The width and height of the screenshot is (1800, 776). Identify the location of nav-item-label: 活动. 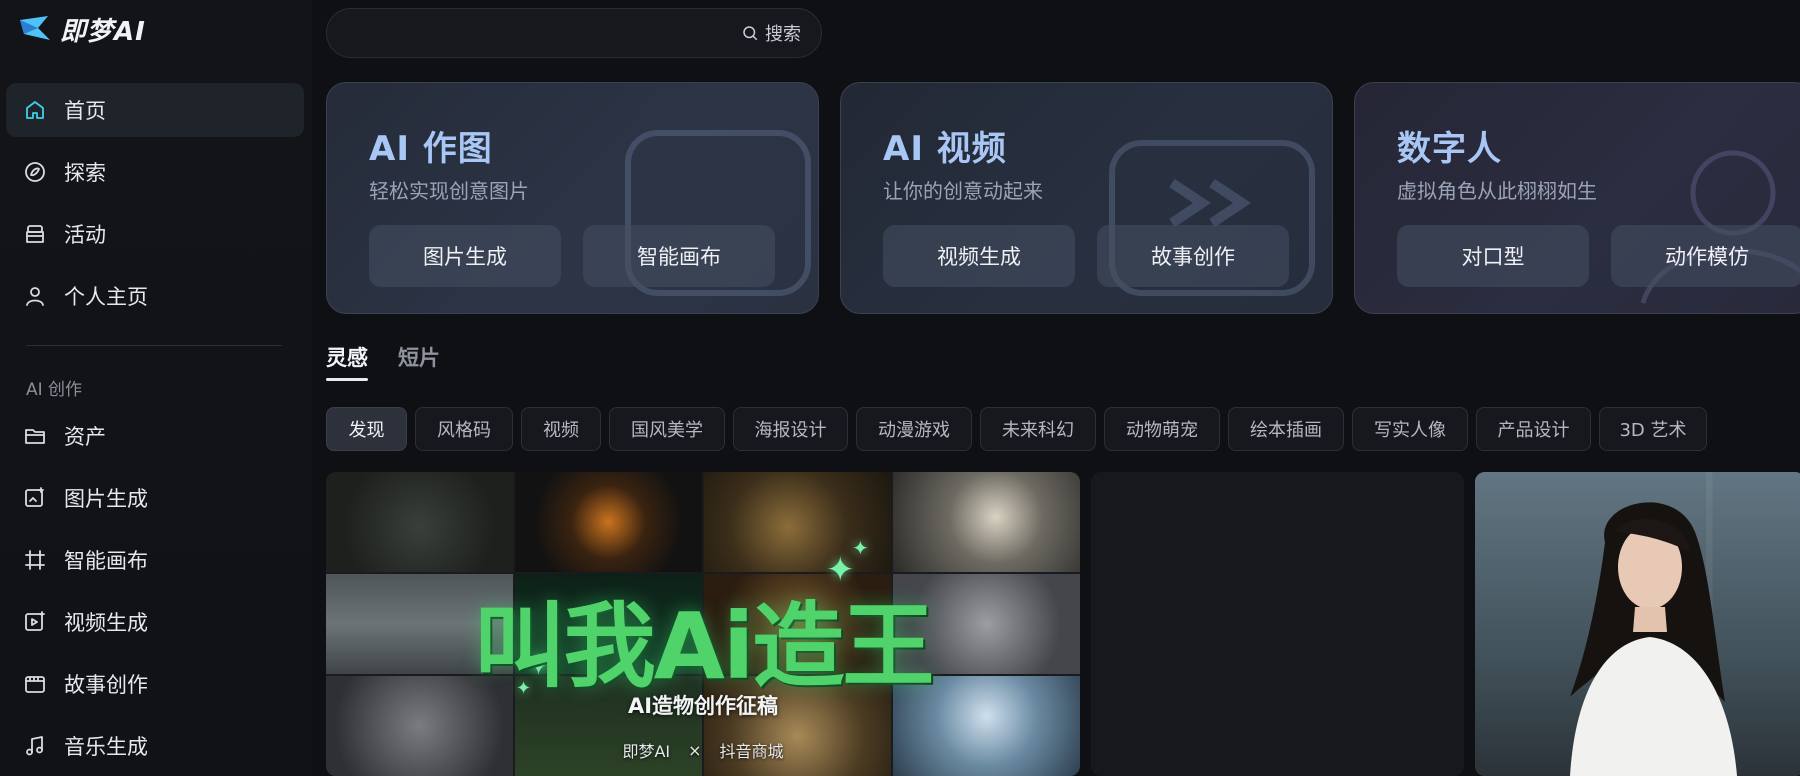
(85, 235).